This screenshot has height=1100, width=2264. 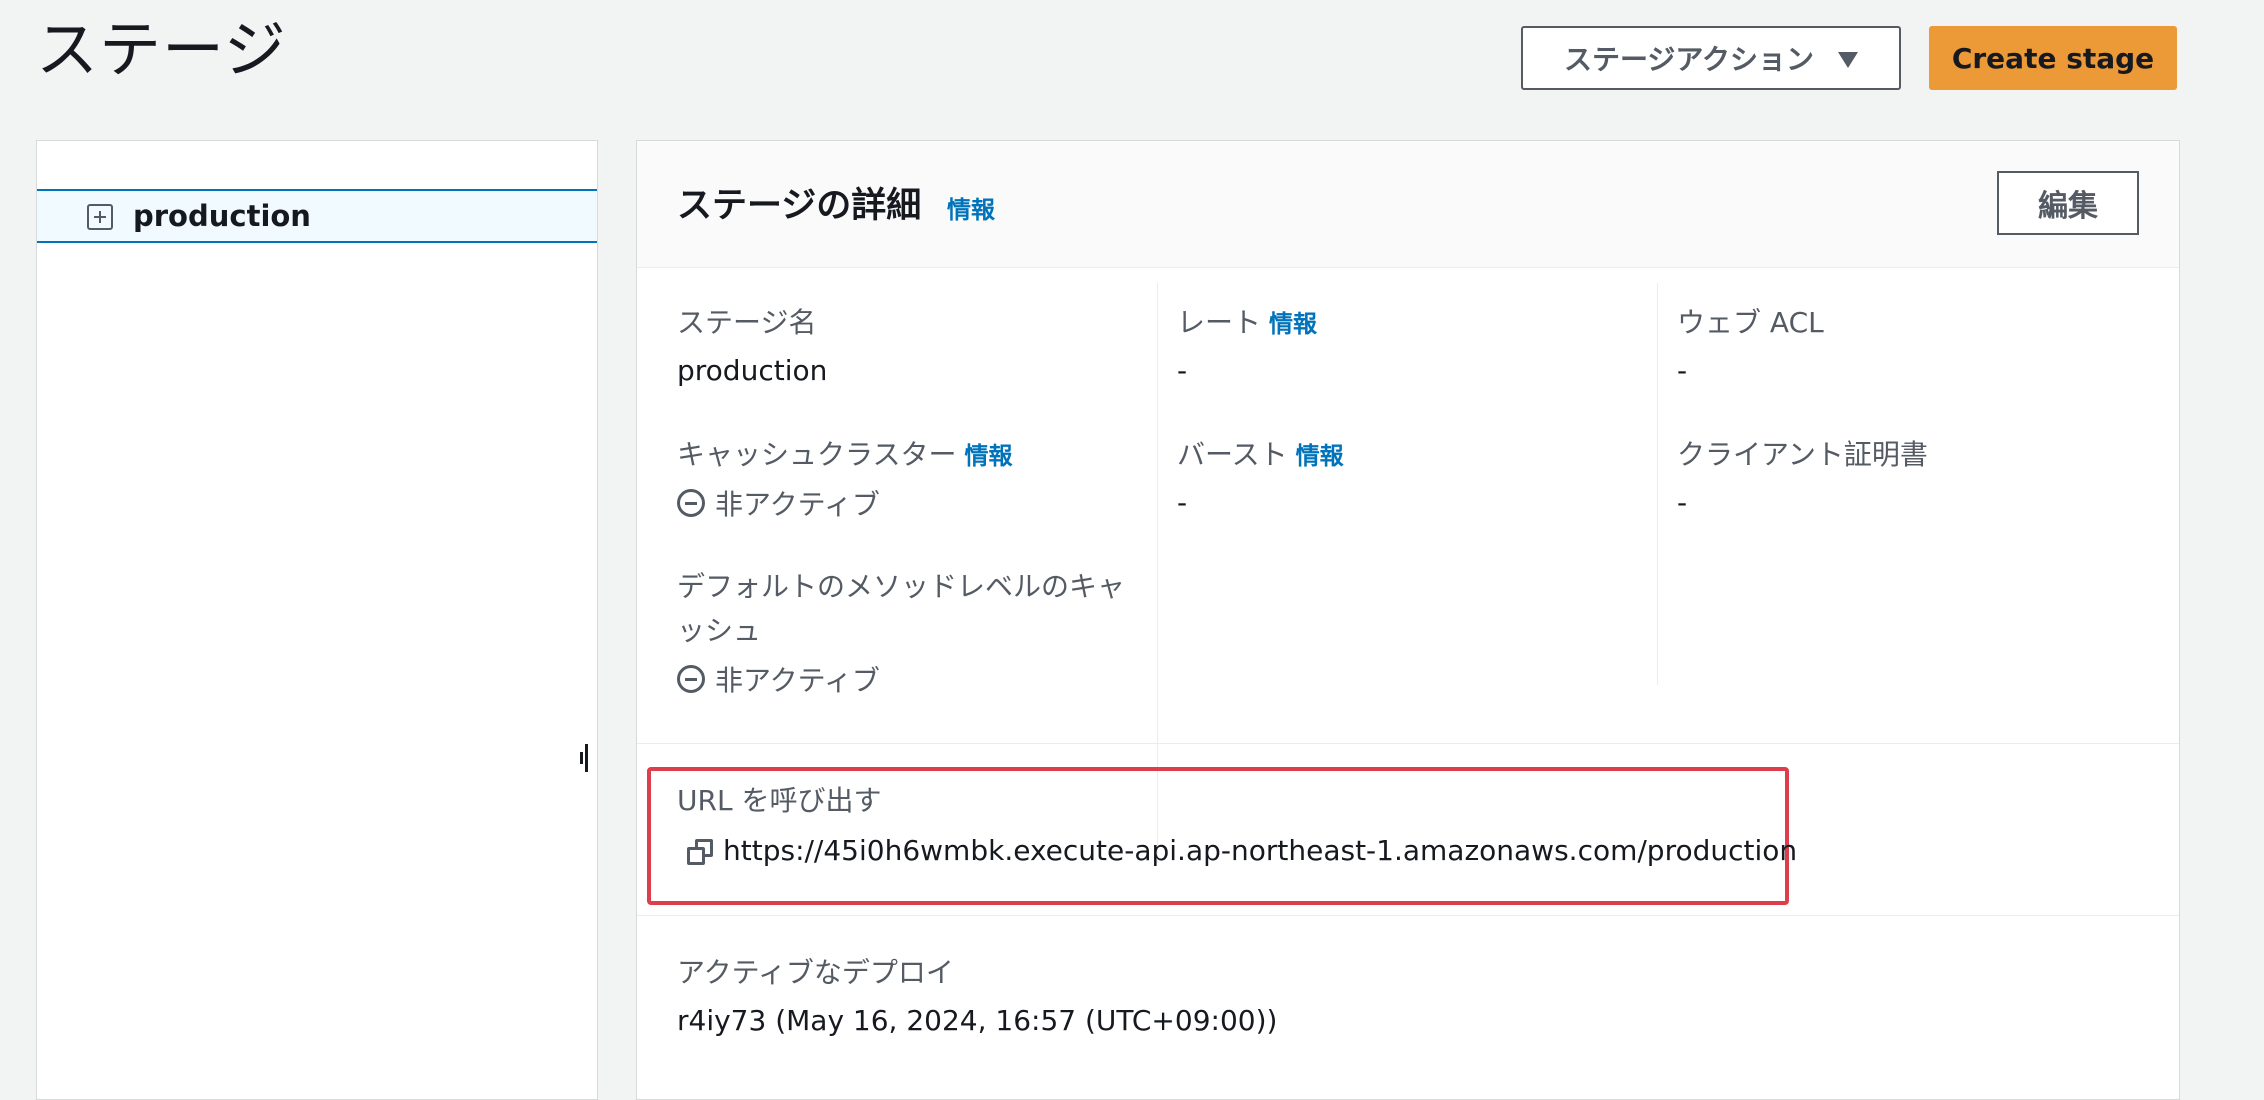 What do you see at coordinates (1750, 322) in the screenshot?
I see `web-acl-label: ウェブ ACL` at bounding box center [1750, 322].